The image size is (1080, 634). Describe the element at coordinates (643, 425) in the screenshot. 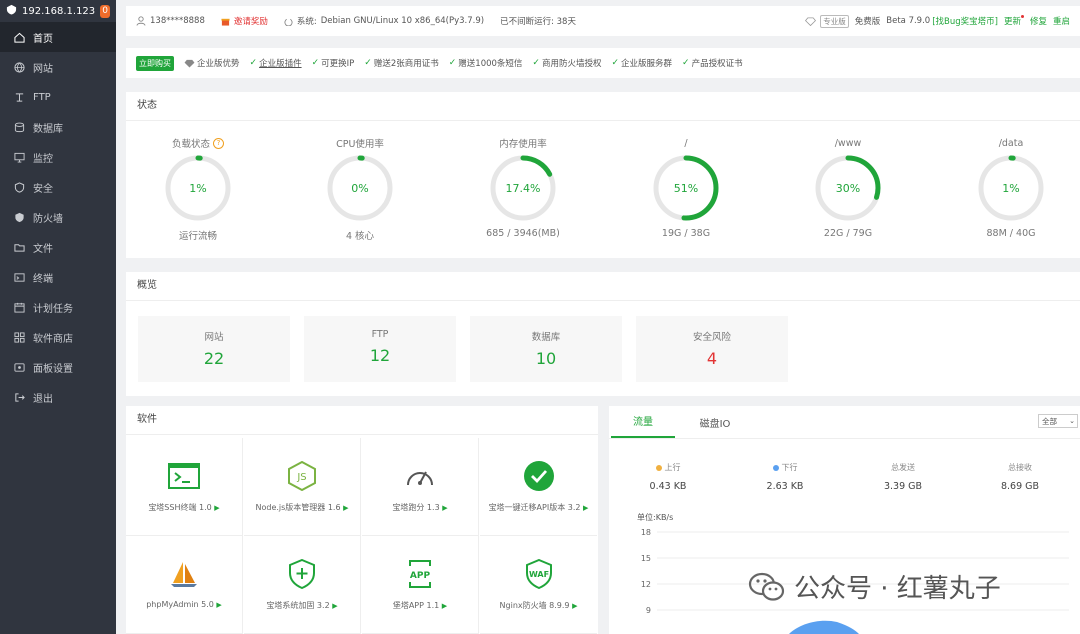

I see `tab-traffic: 流量` at that location.